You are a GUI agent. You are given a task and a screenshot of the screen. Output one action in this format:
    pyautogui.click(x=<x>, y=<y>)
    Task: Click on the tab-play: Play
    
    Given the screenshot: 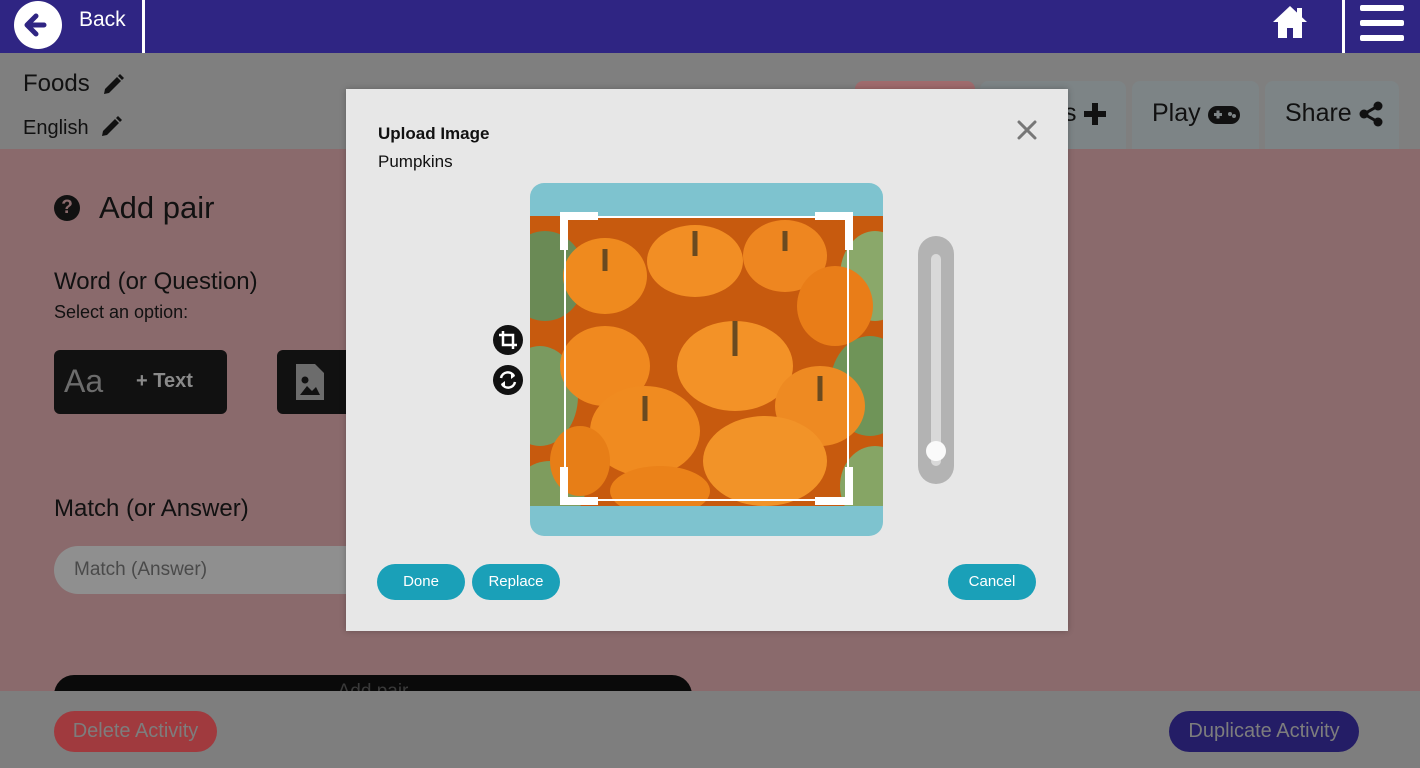 What is the action you would take?
    pyautogui.click(x=1195, y=115)
    